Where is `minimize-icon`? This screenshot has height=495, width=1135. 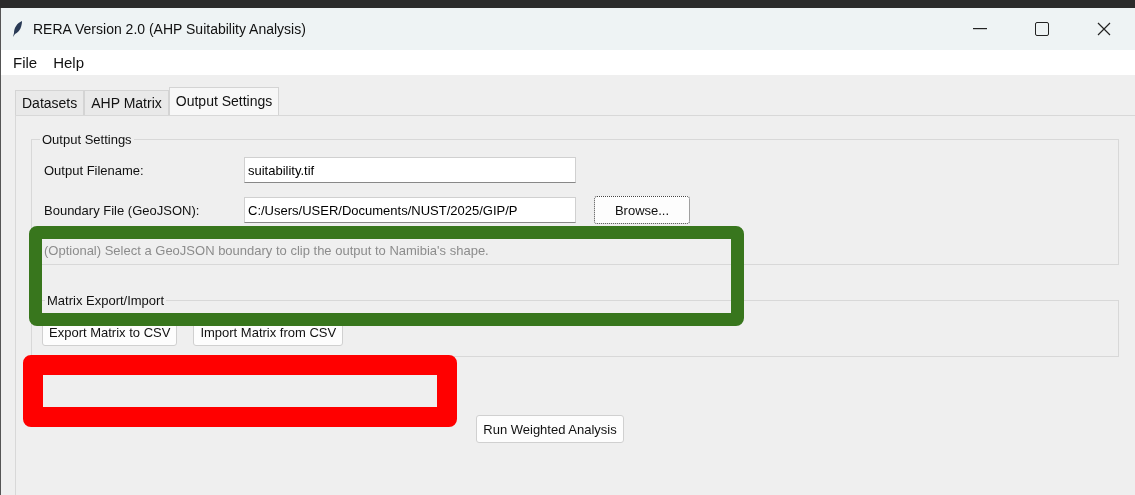 minimize-icon is located at coordinates (980, 29).